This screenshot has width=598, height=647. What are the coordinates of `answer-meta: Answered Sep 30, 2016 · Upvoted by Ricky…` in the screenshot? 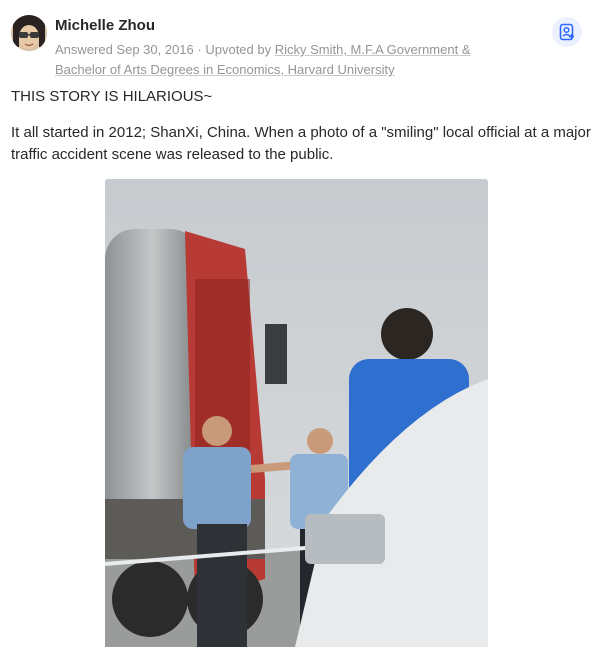 It's located at (290, 60).